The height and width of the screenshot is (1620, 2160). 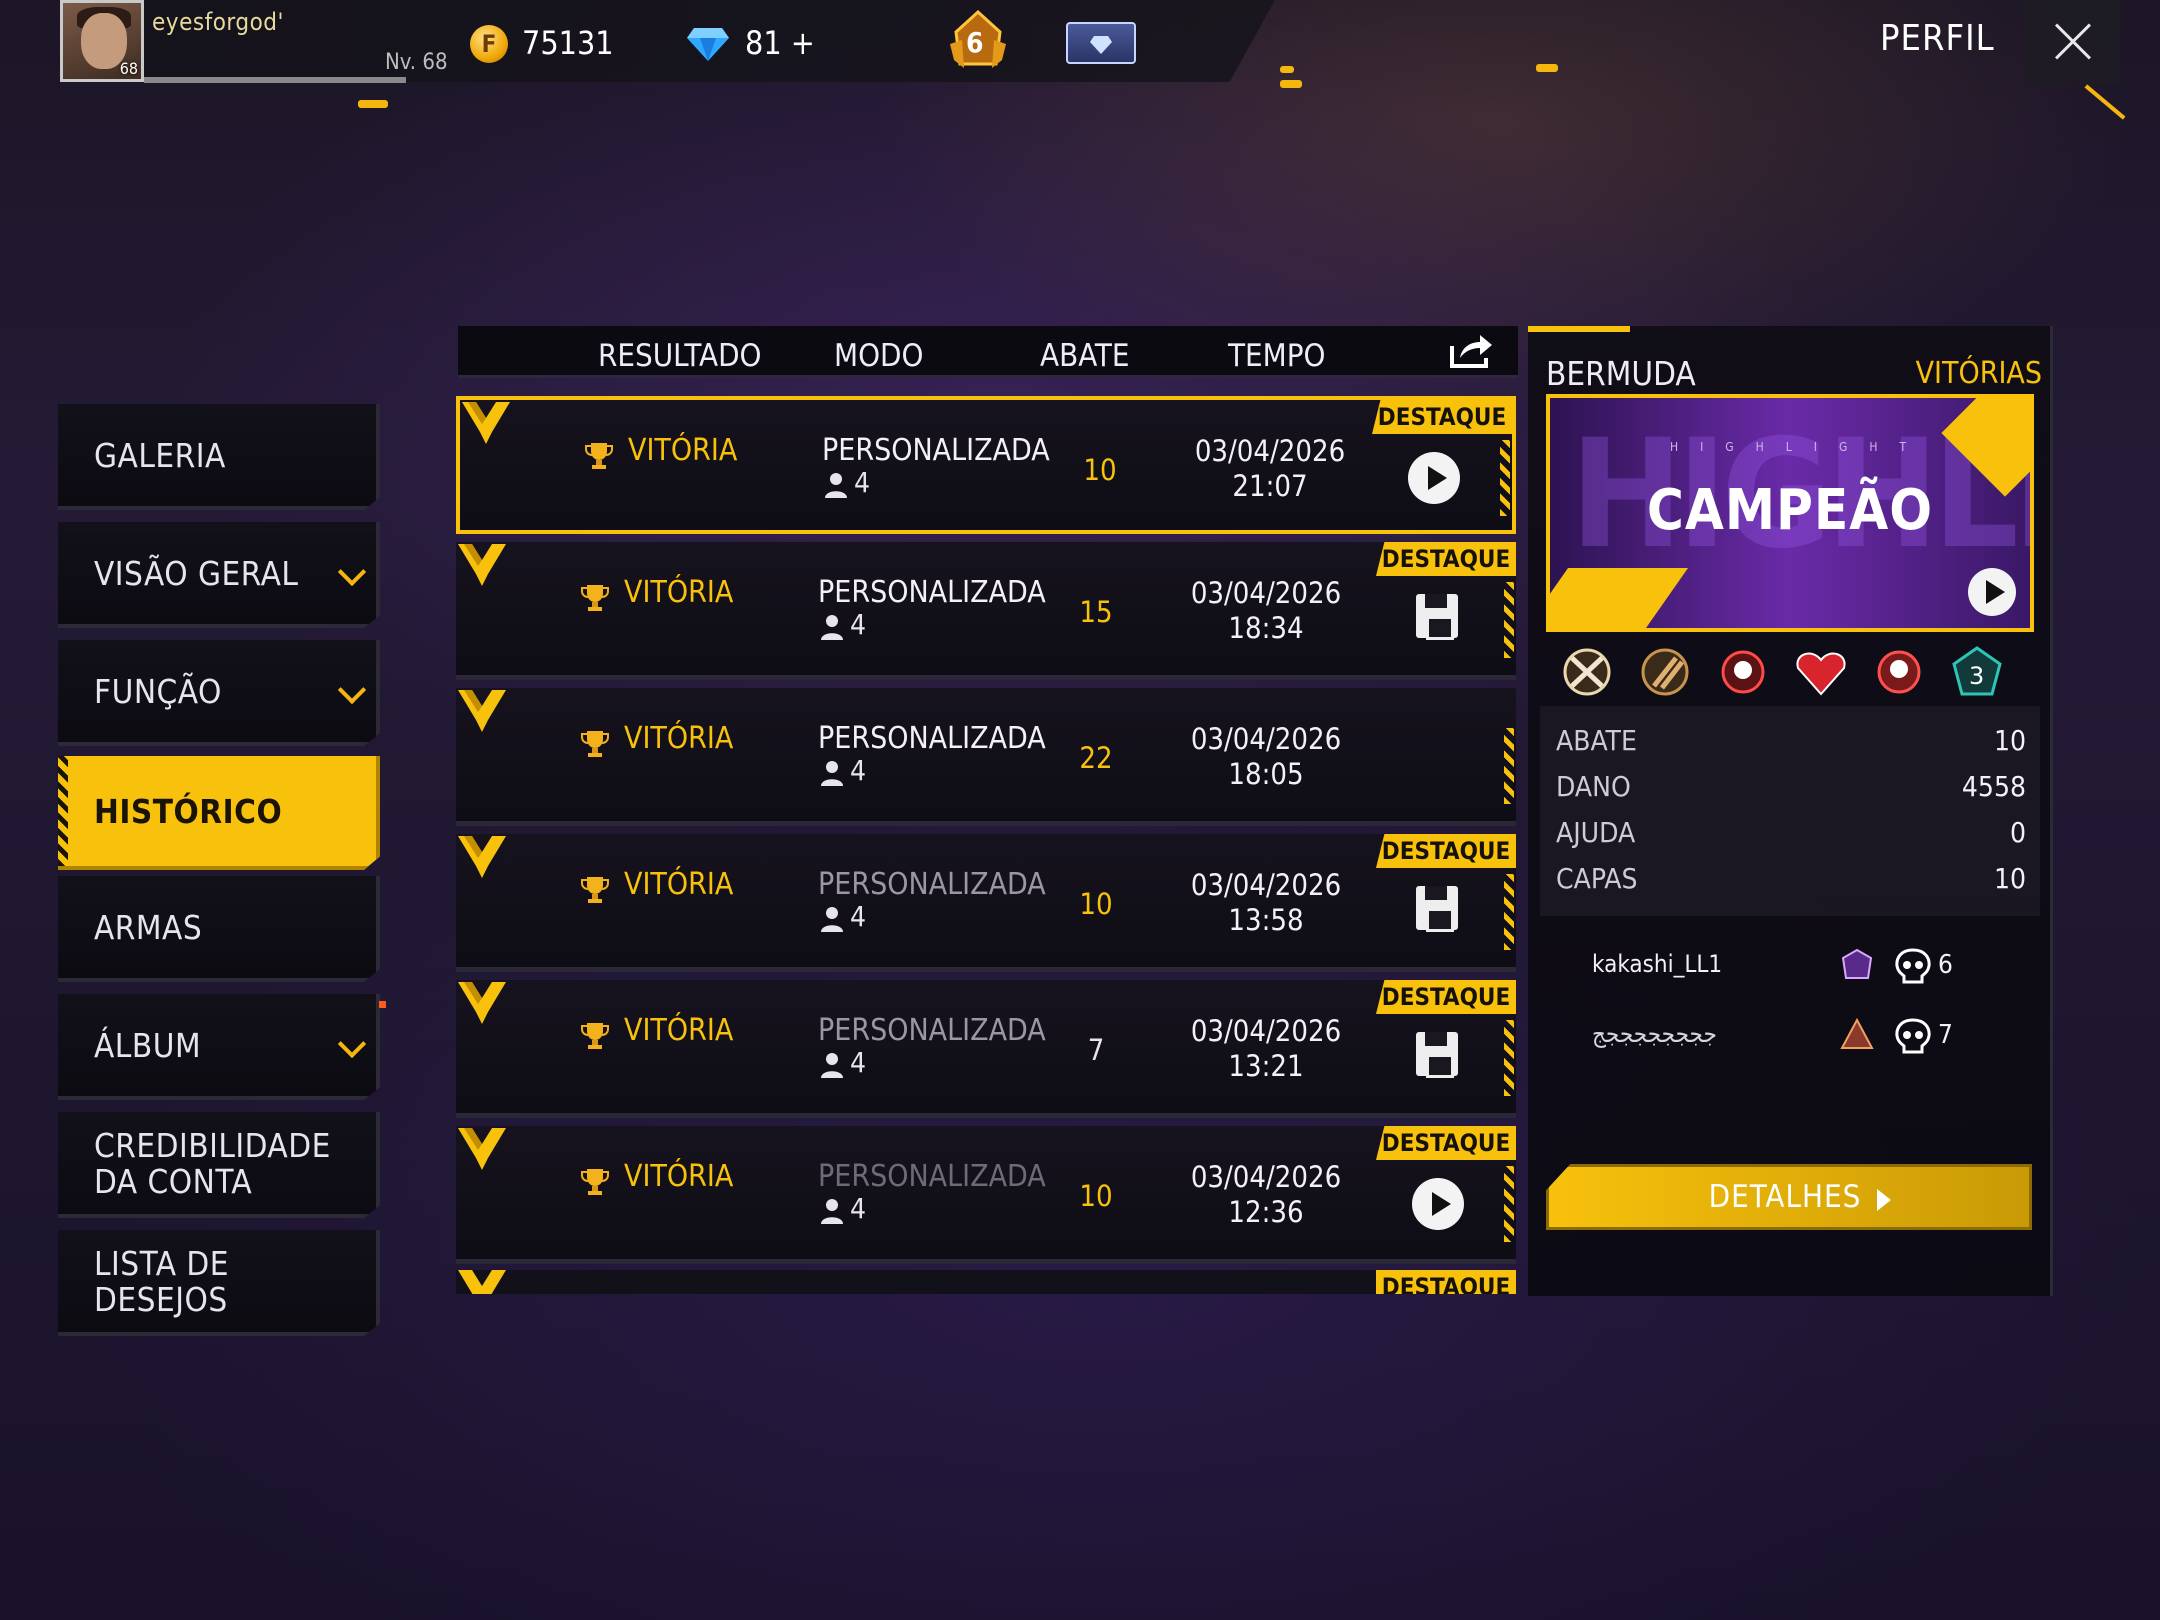 I want to click on sidebar-item-historico: HISTÓRICO, so click(x=219, y=813).